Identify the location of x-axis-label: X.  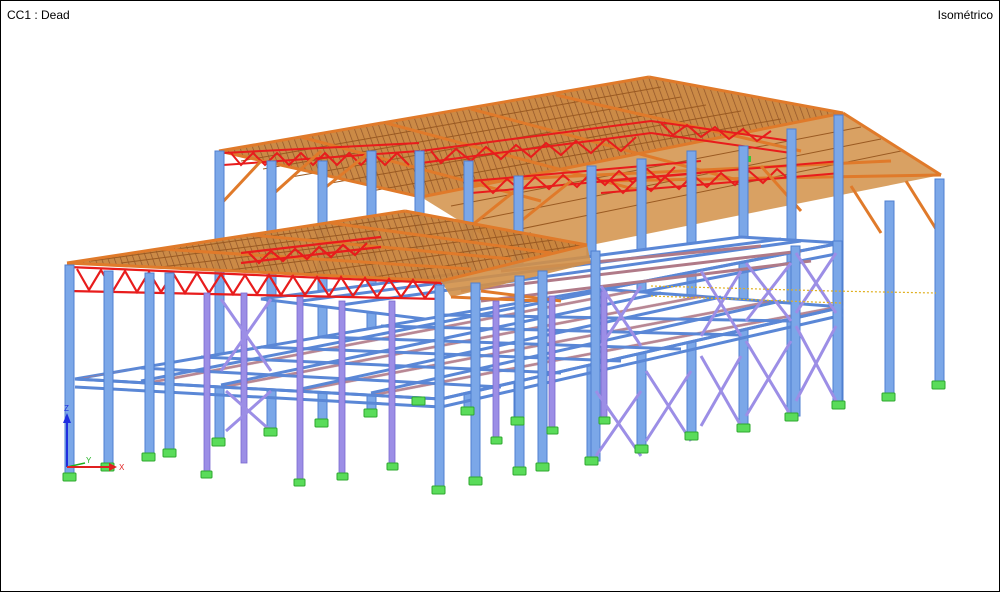
(122, 467).